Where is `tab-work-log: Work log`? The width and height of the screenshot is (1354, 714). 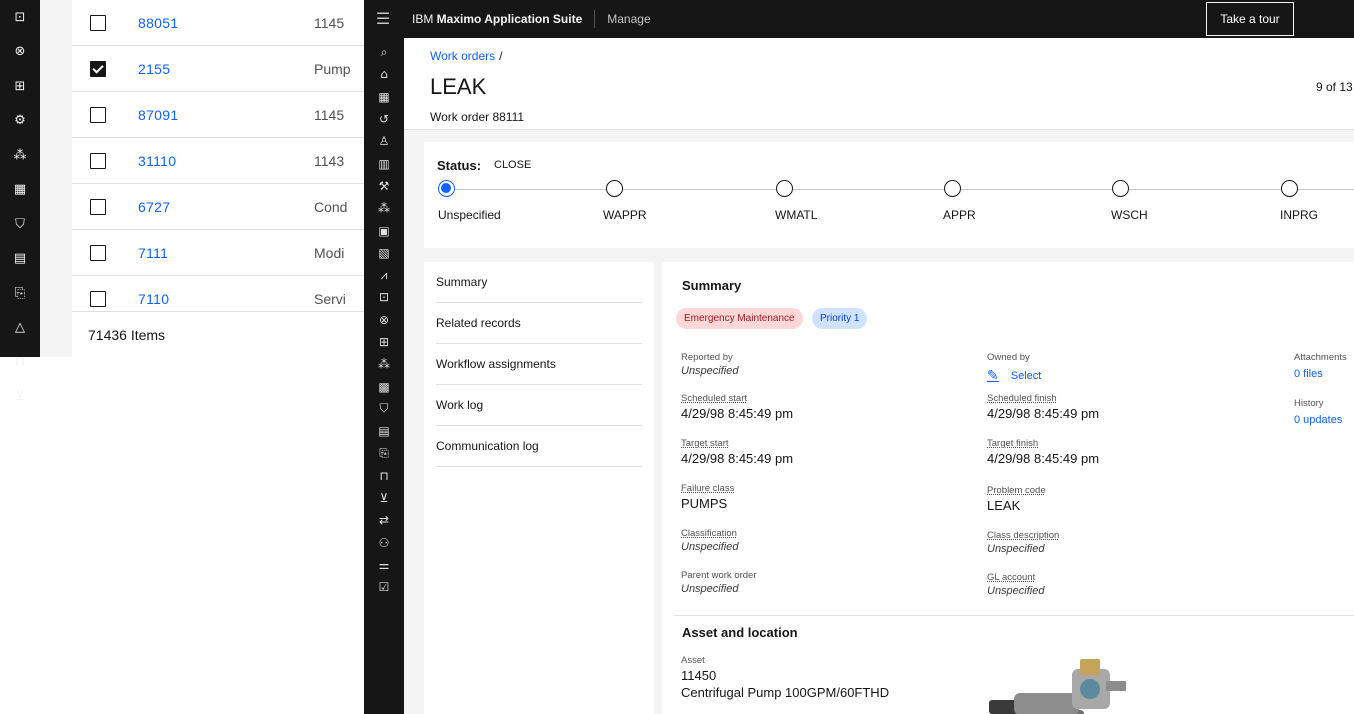 tab-work-log: Work log is located at coordinates (539, 405).